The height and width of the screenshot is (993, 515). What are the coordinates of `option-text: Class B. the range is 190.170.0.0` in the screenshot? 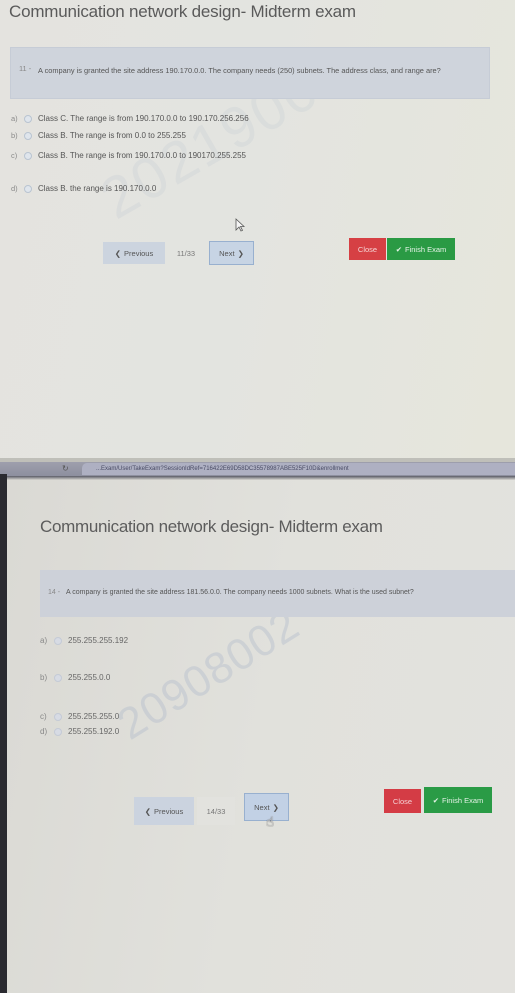 It's located at (97, 188).